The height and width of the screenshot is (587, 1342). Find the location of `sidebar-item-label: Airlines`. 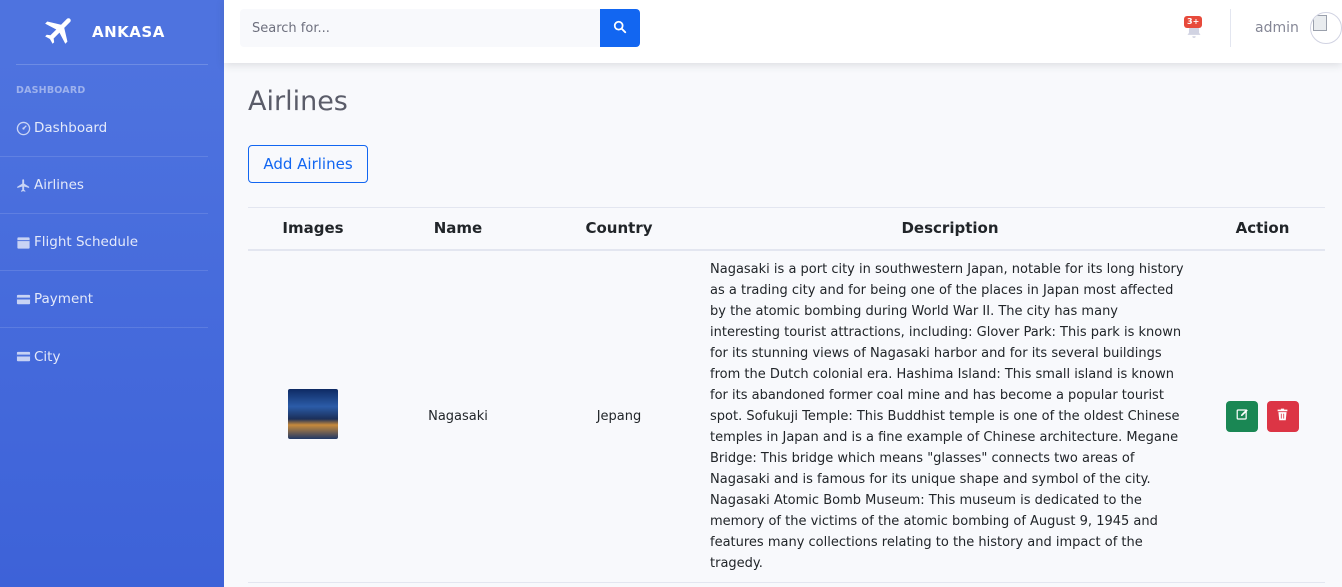

sidebar-item-label: Airlines is located at coordinates (59, 185).